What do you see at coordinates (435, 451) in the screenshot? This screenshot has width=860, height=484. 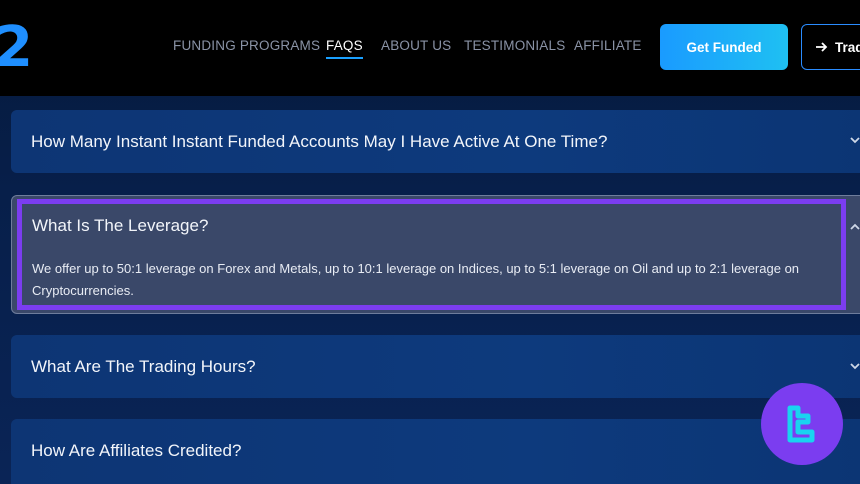 I see `faq-item-affiliates: How Are Affiliates Credited?` at bounding box center [435, 451].